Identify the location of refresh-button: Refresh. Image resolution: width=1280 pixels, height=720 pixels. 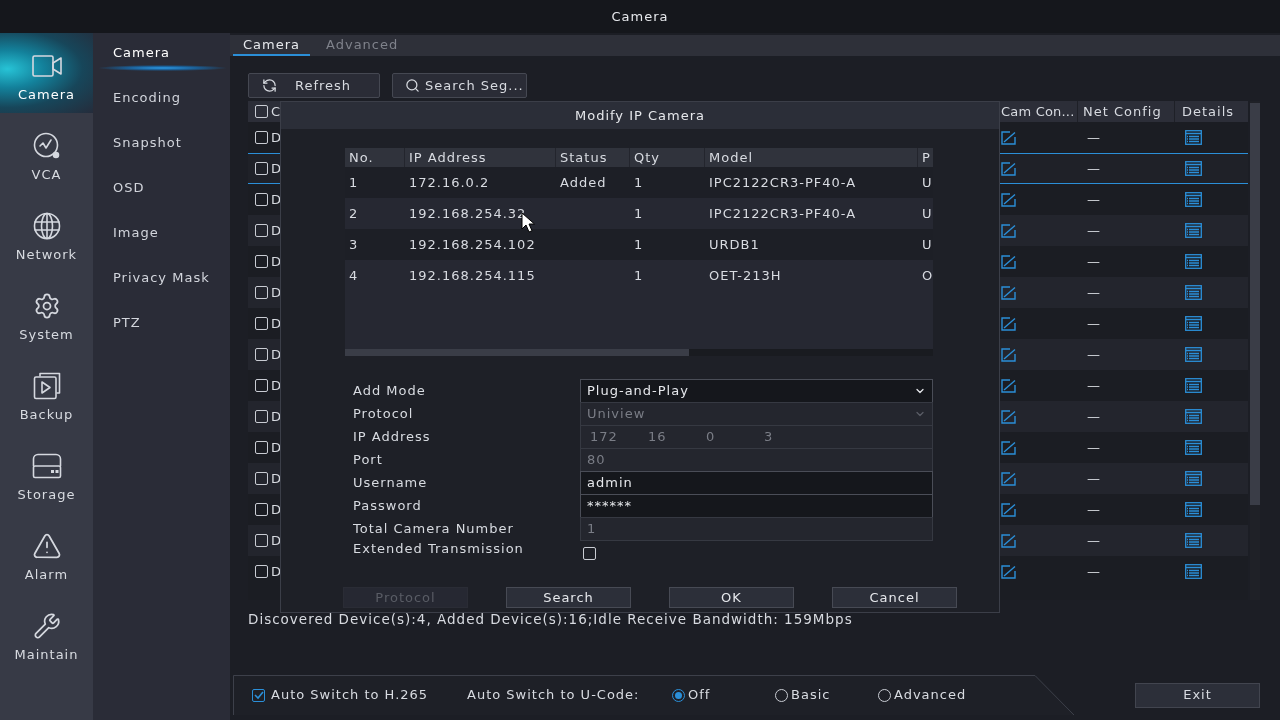
(314, 85).